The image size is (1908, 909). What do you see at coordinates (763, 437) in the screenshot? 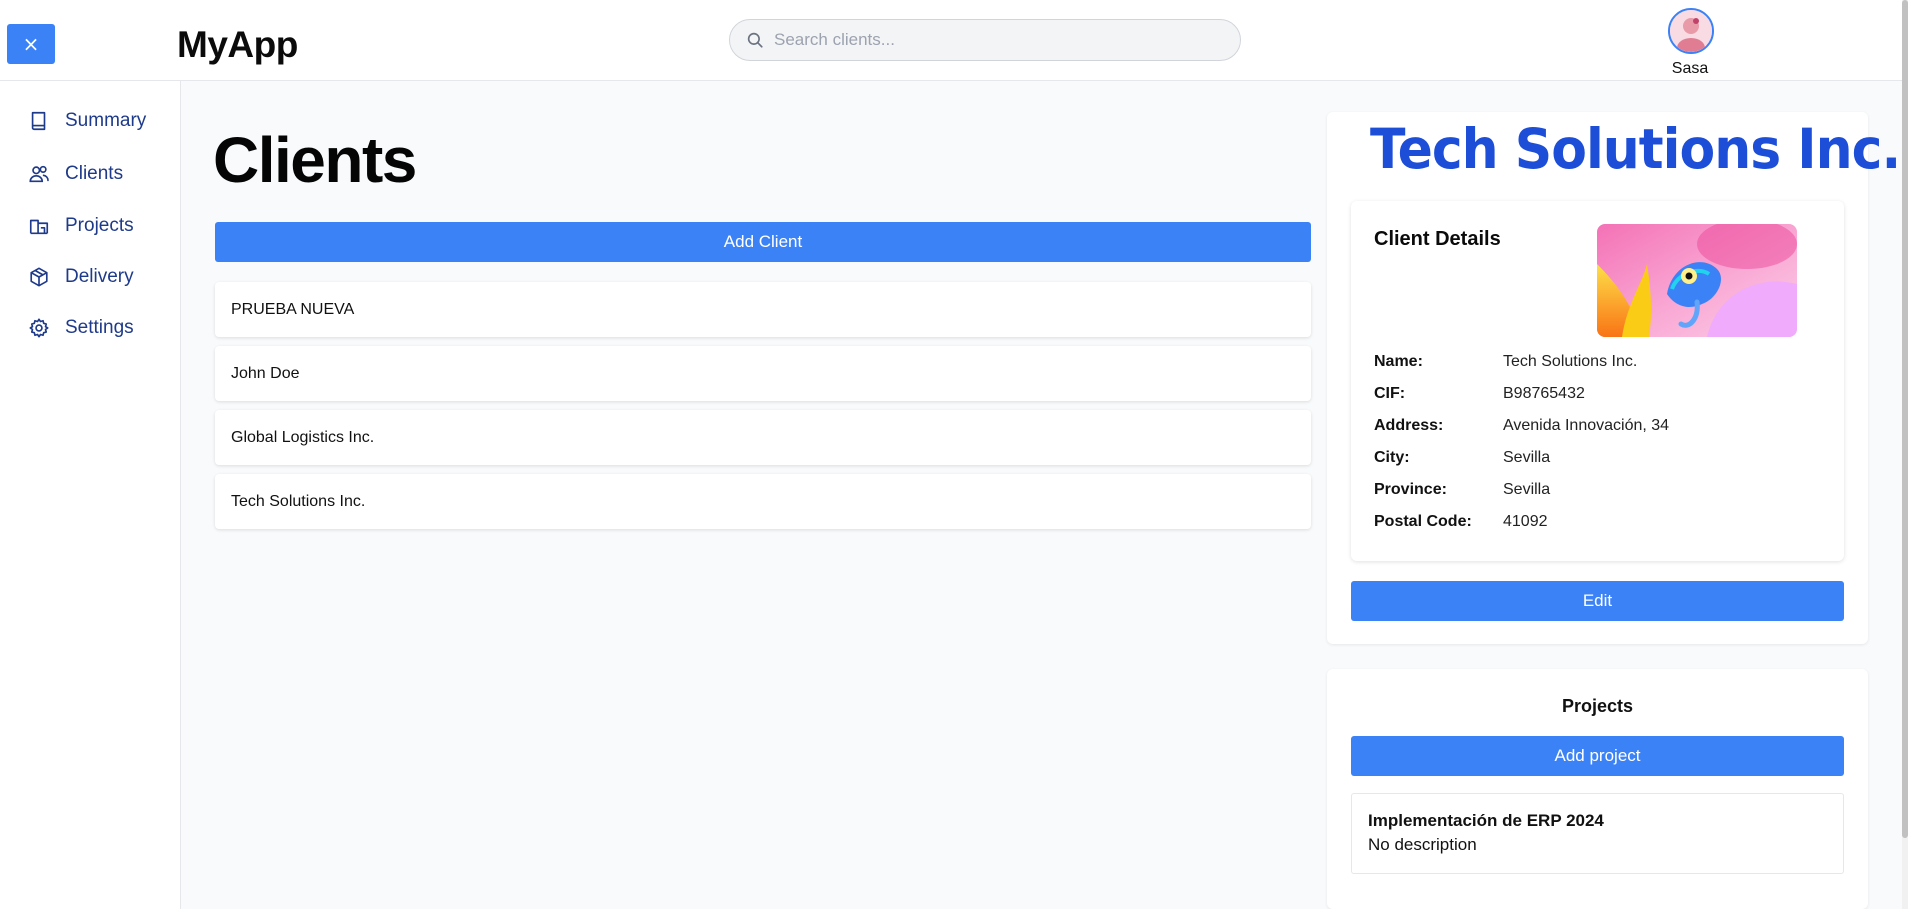
I see `client-row: Global Logistics Inc.` at bounding box center [763, 437].